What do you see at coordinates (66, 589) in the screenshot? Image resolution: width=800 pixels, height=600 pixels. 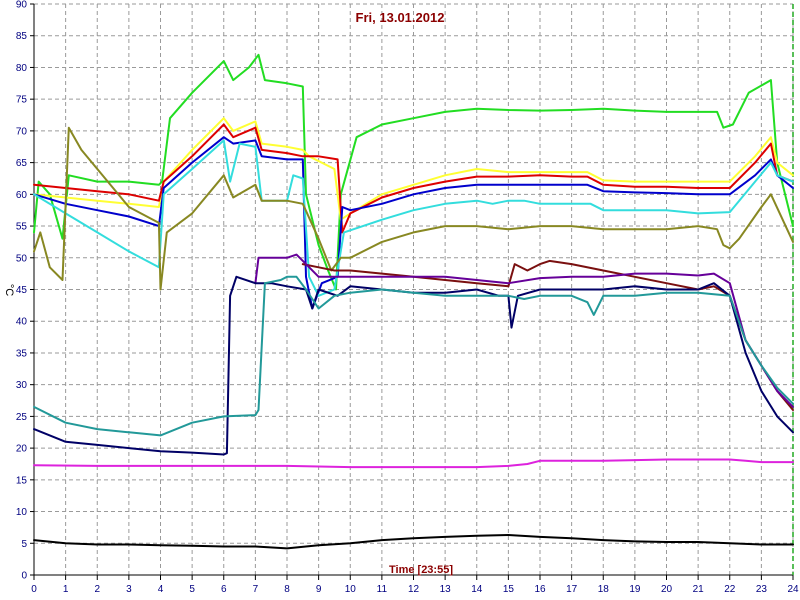 I see `x-tick-label: 1` at bounding box center [66, 589].